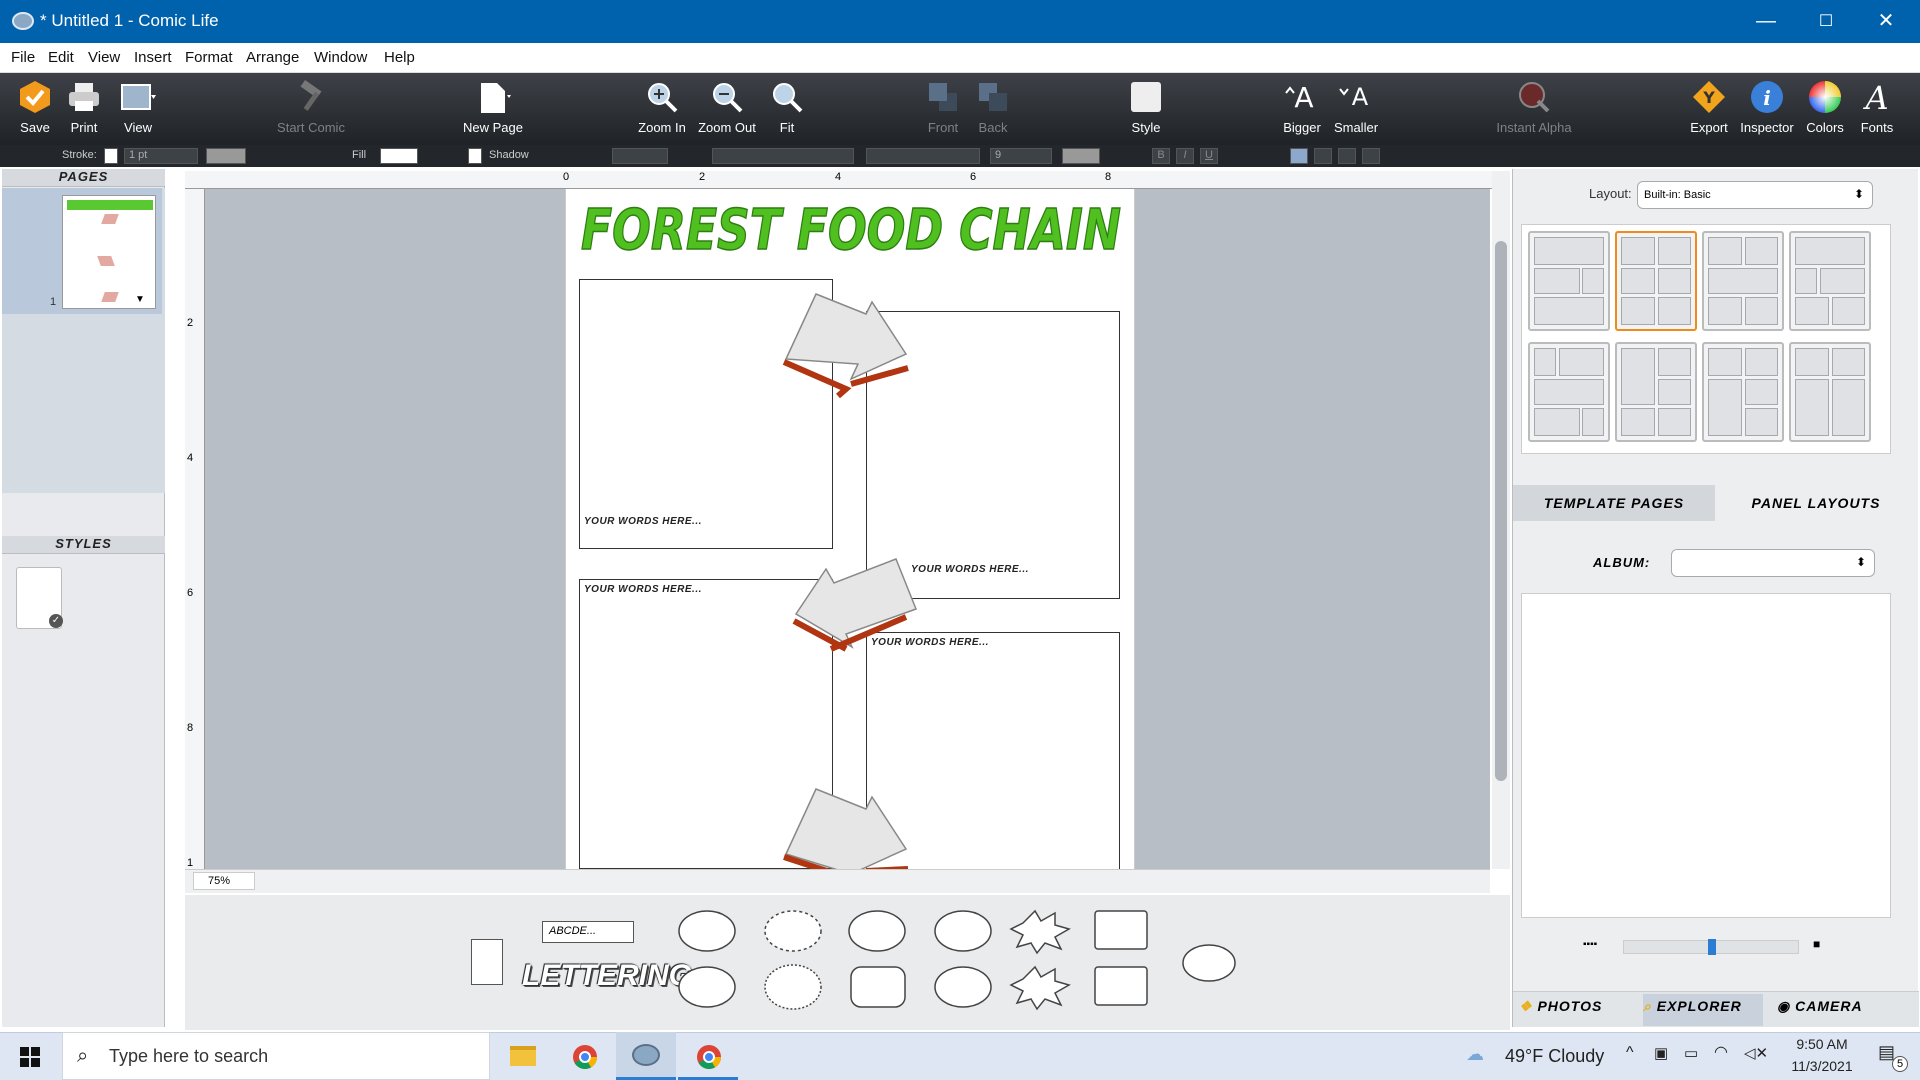  Describe the element at coordinates (1656, 281) in the screenshot. I see `layout-thumbnail-selected` at that location.